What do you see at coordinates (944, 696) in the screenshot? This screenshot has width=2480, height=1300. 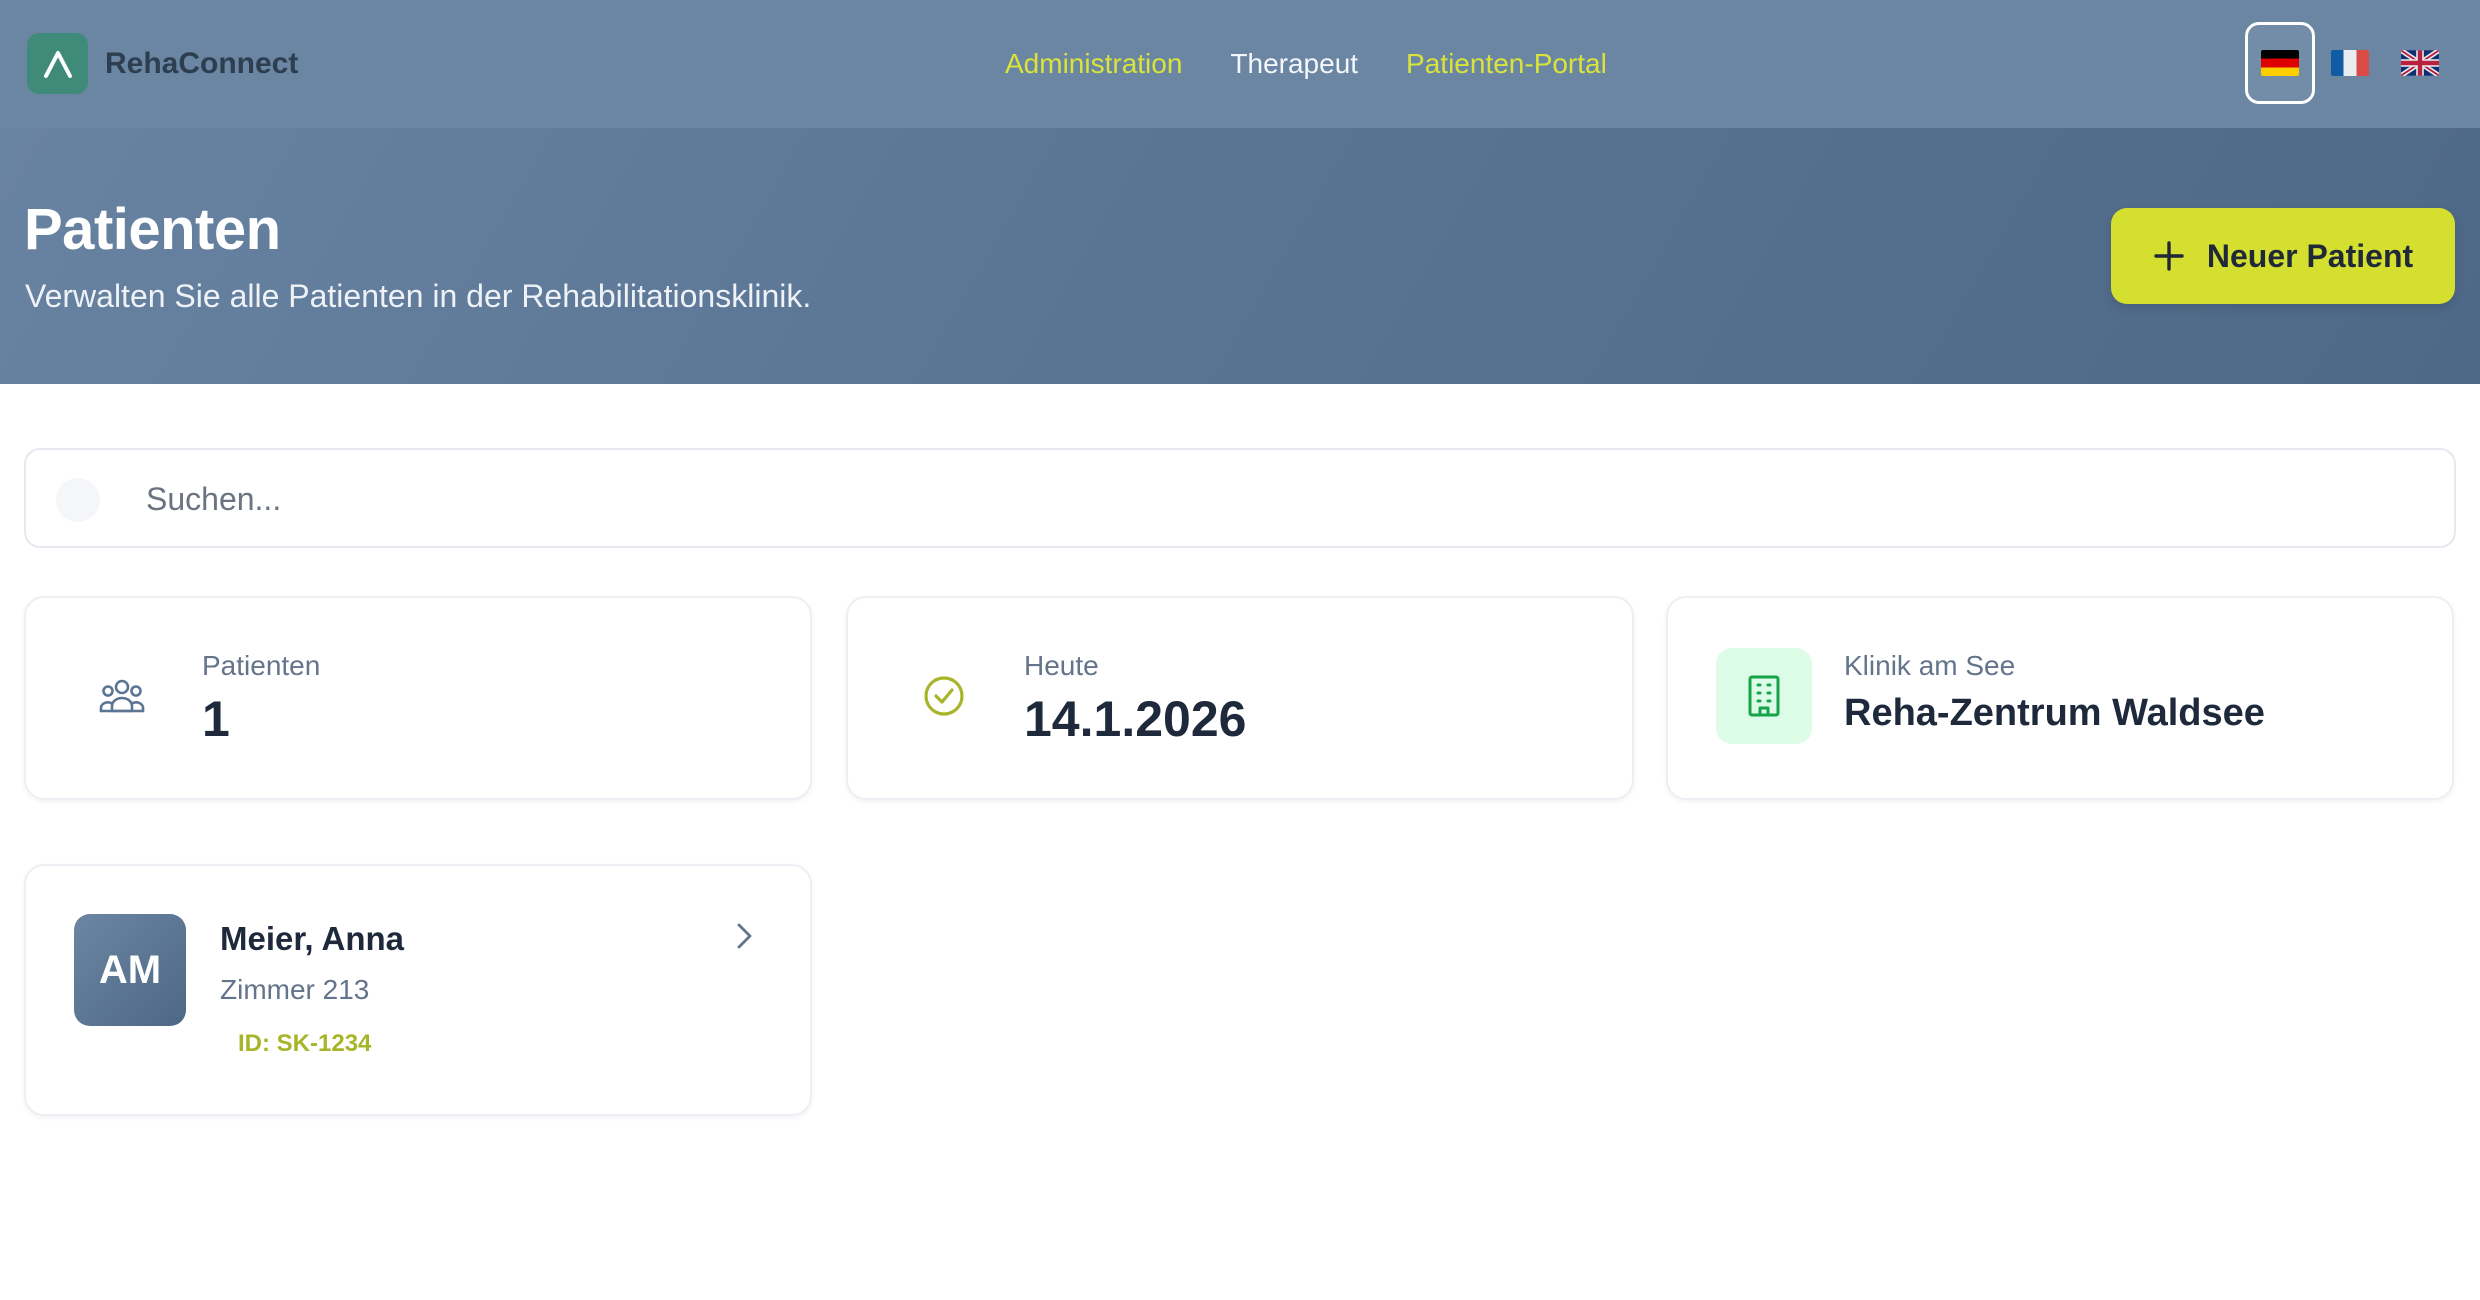 I see `check-circle-icon` at bounding box center [944, 696].